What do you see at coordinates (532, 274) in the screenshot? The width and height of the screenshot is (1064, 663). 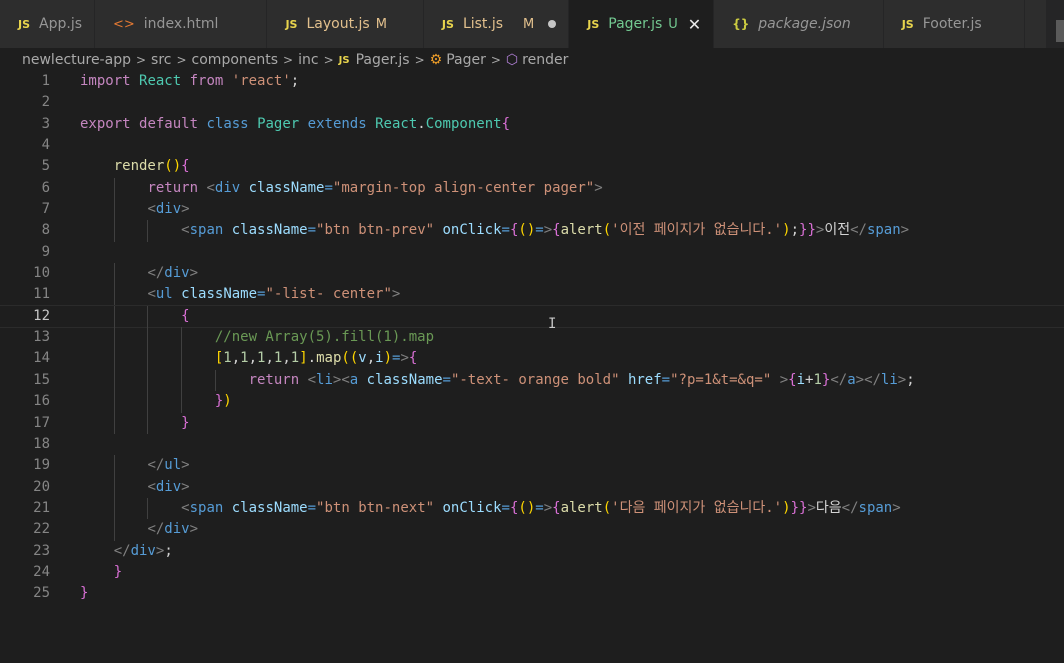 I see `code-line: 10 </div>` at bounding box center [532, 274].